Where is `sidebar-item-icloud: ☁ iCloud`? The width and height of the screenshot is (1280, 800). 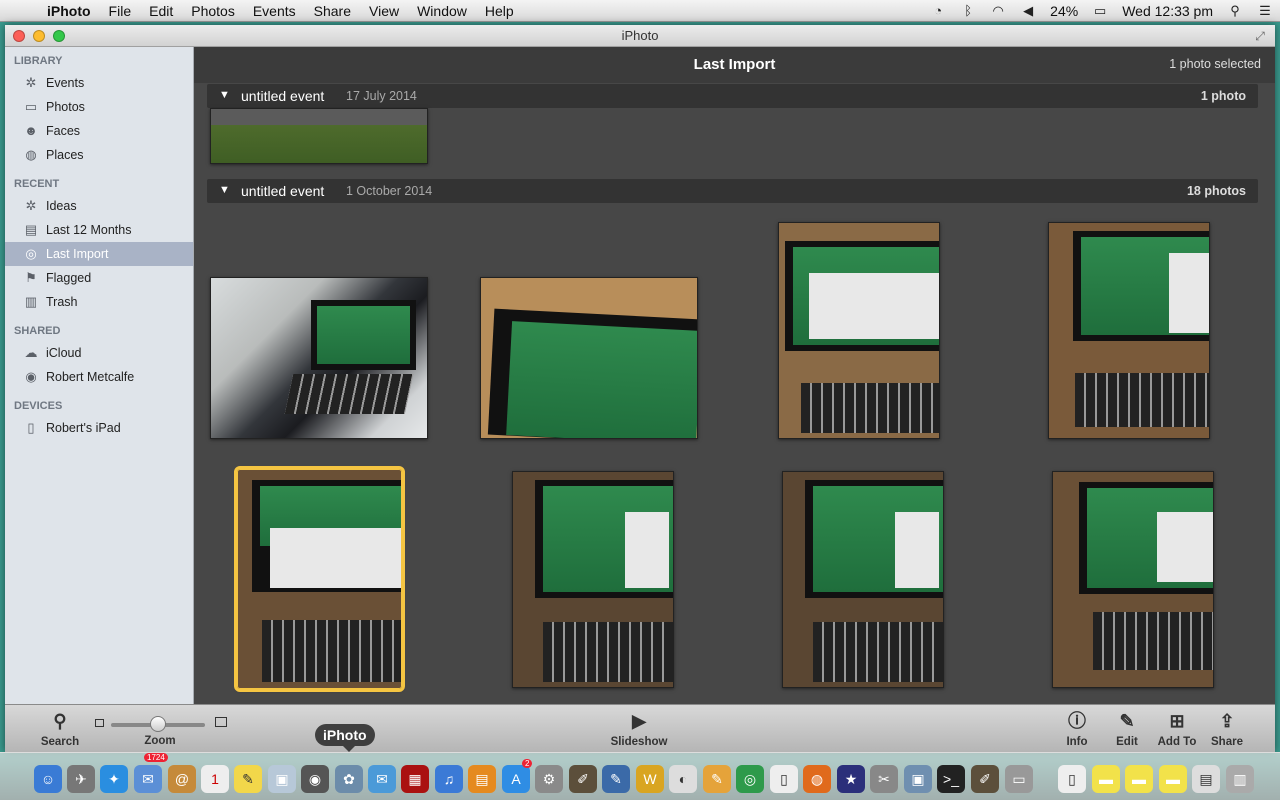
sidebar-item-icloud: ☁ iCloud is located at coordinates (99, 353).